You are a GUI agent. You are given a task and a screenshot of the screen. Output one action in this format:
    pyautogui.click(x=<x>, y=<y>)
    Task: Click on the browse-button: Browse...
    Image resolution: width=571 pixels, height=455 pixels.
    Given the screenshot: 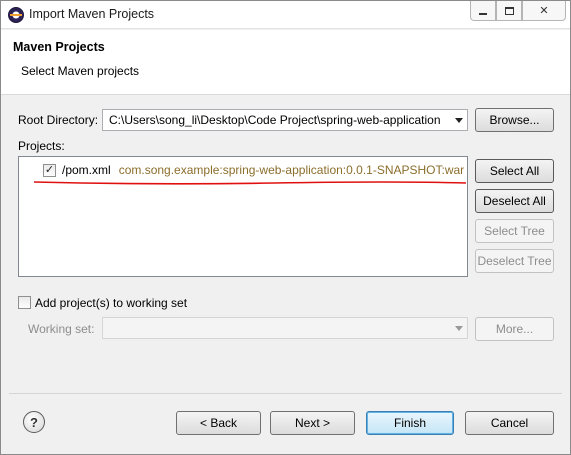 What is the action you would take?
    pyautogui.click(x=514, y=120)
    